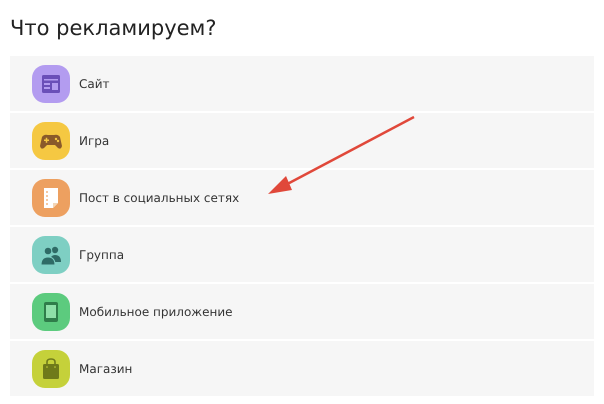  Describe the element at coordinates (302, 140) in the screenshot. I see `option-row: Игра` at that location.